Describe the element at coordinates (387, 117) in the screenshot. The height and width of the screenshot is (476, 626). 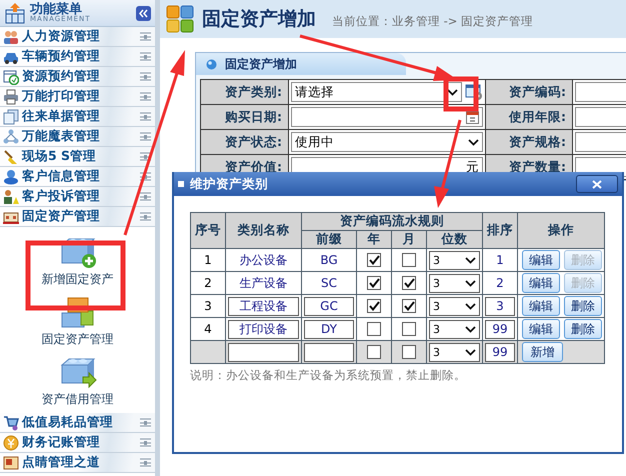
I see `date-field` at that location.